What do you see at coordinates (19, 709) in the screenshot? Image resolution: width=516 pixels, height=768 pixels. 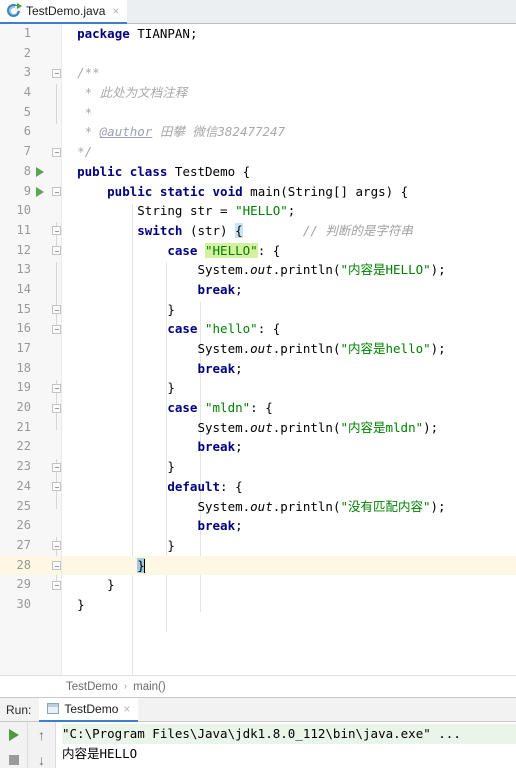 I see `run-window-label: Run:` at bounding box center [19, 709].